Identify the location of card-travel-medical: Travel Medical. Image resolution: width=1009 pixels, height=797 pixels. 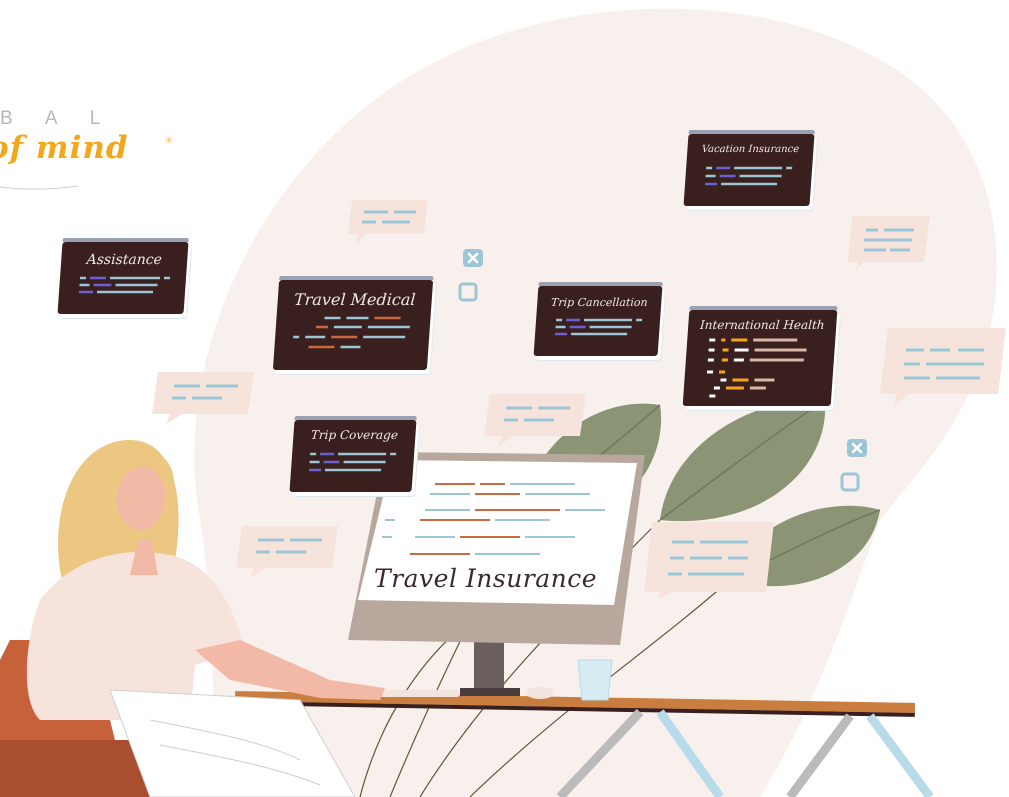
(353, 325).